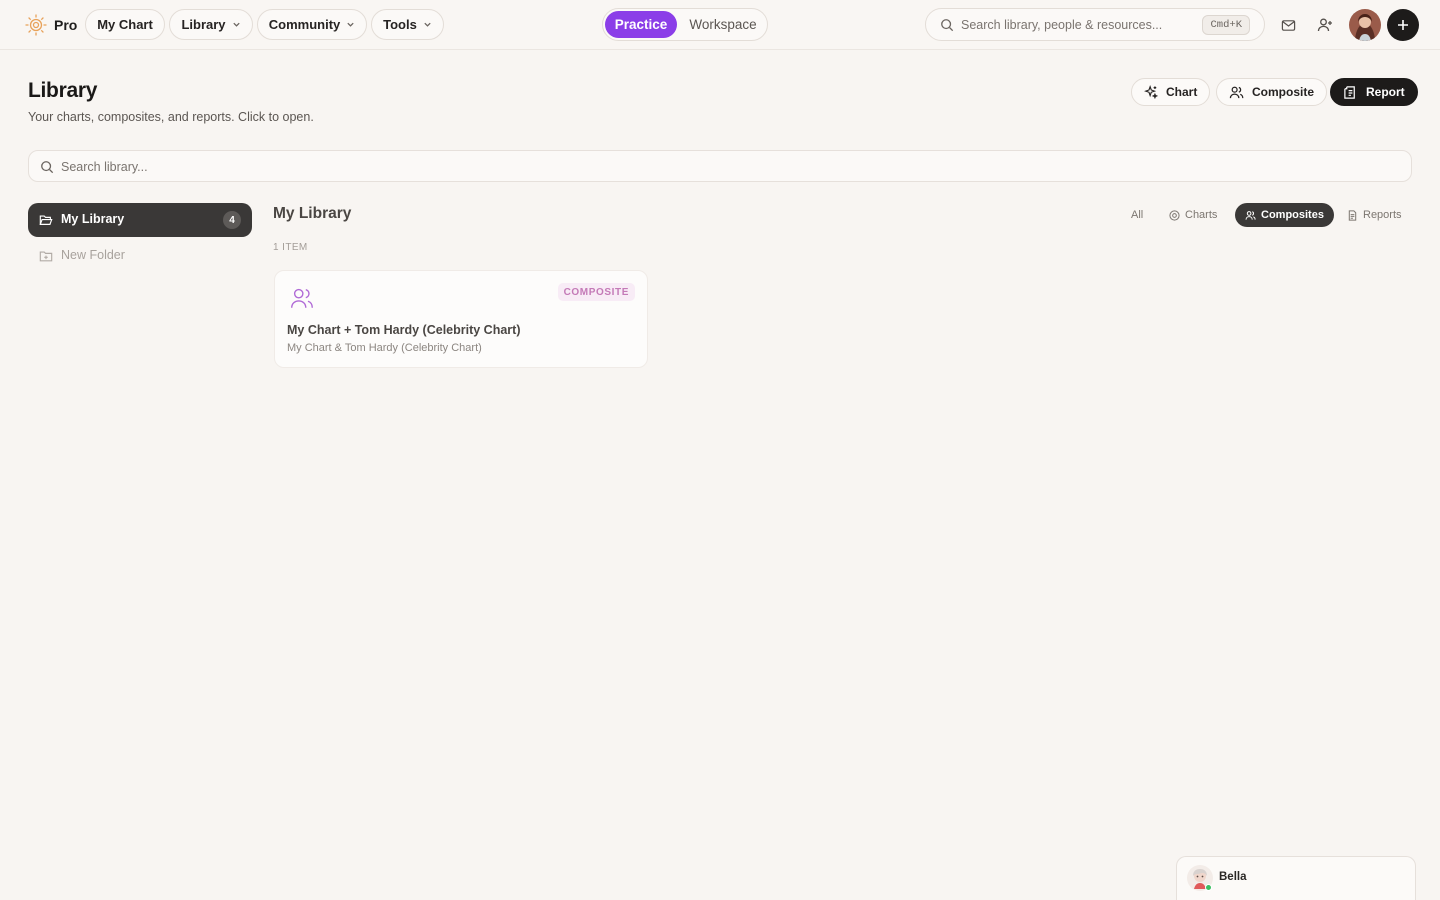 The width and height of the screenshot is (1440, 900). I want to click on filter-charts: Charts, so click(1193, 215).